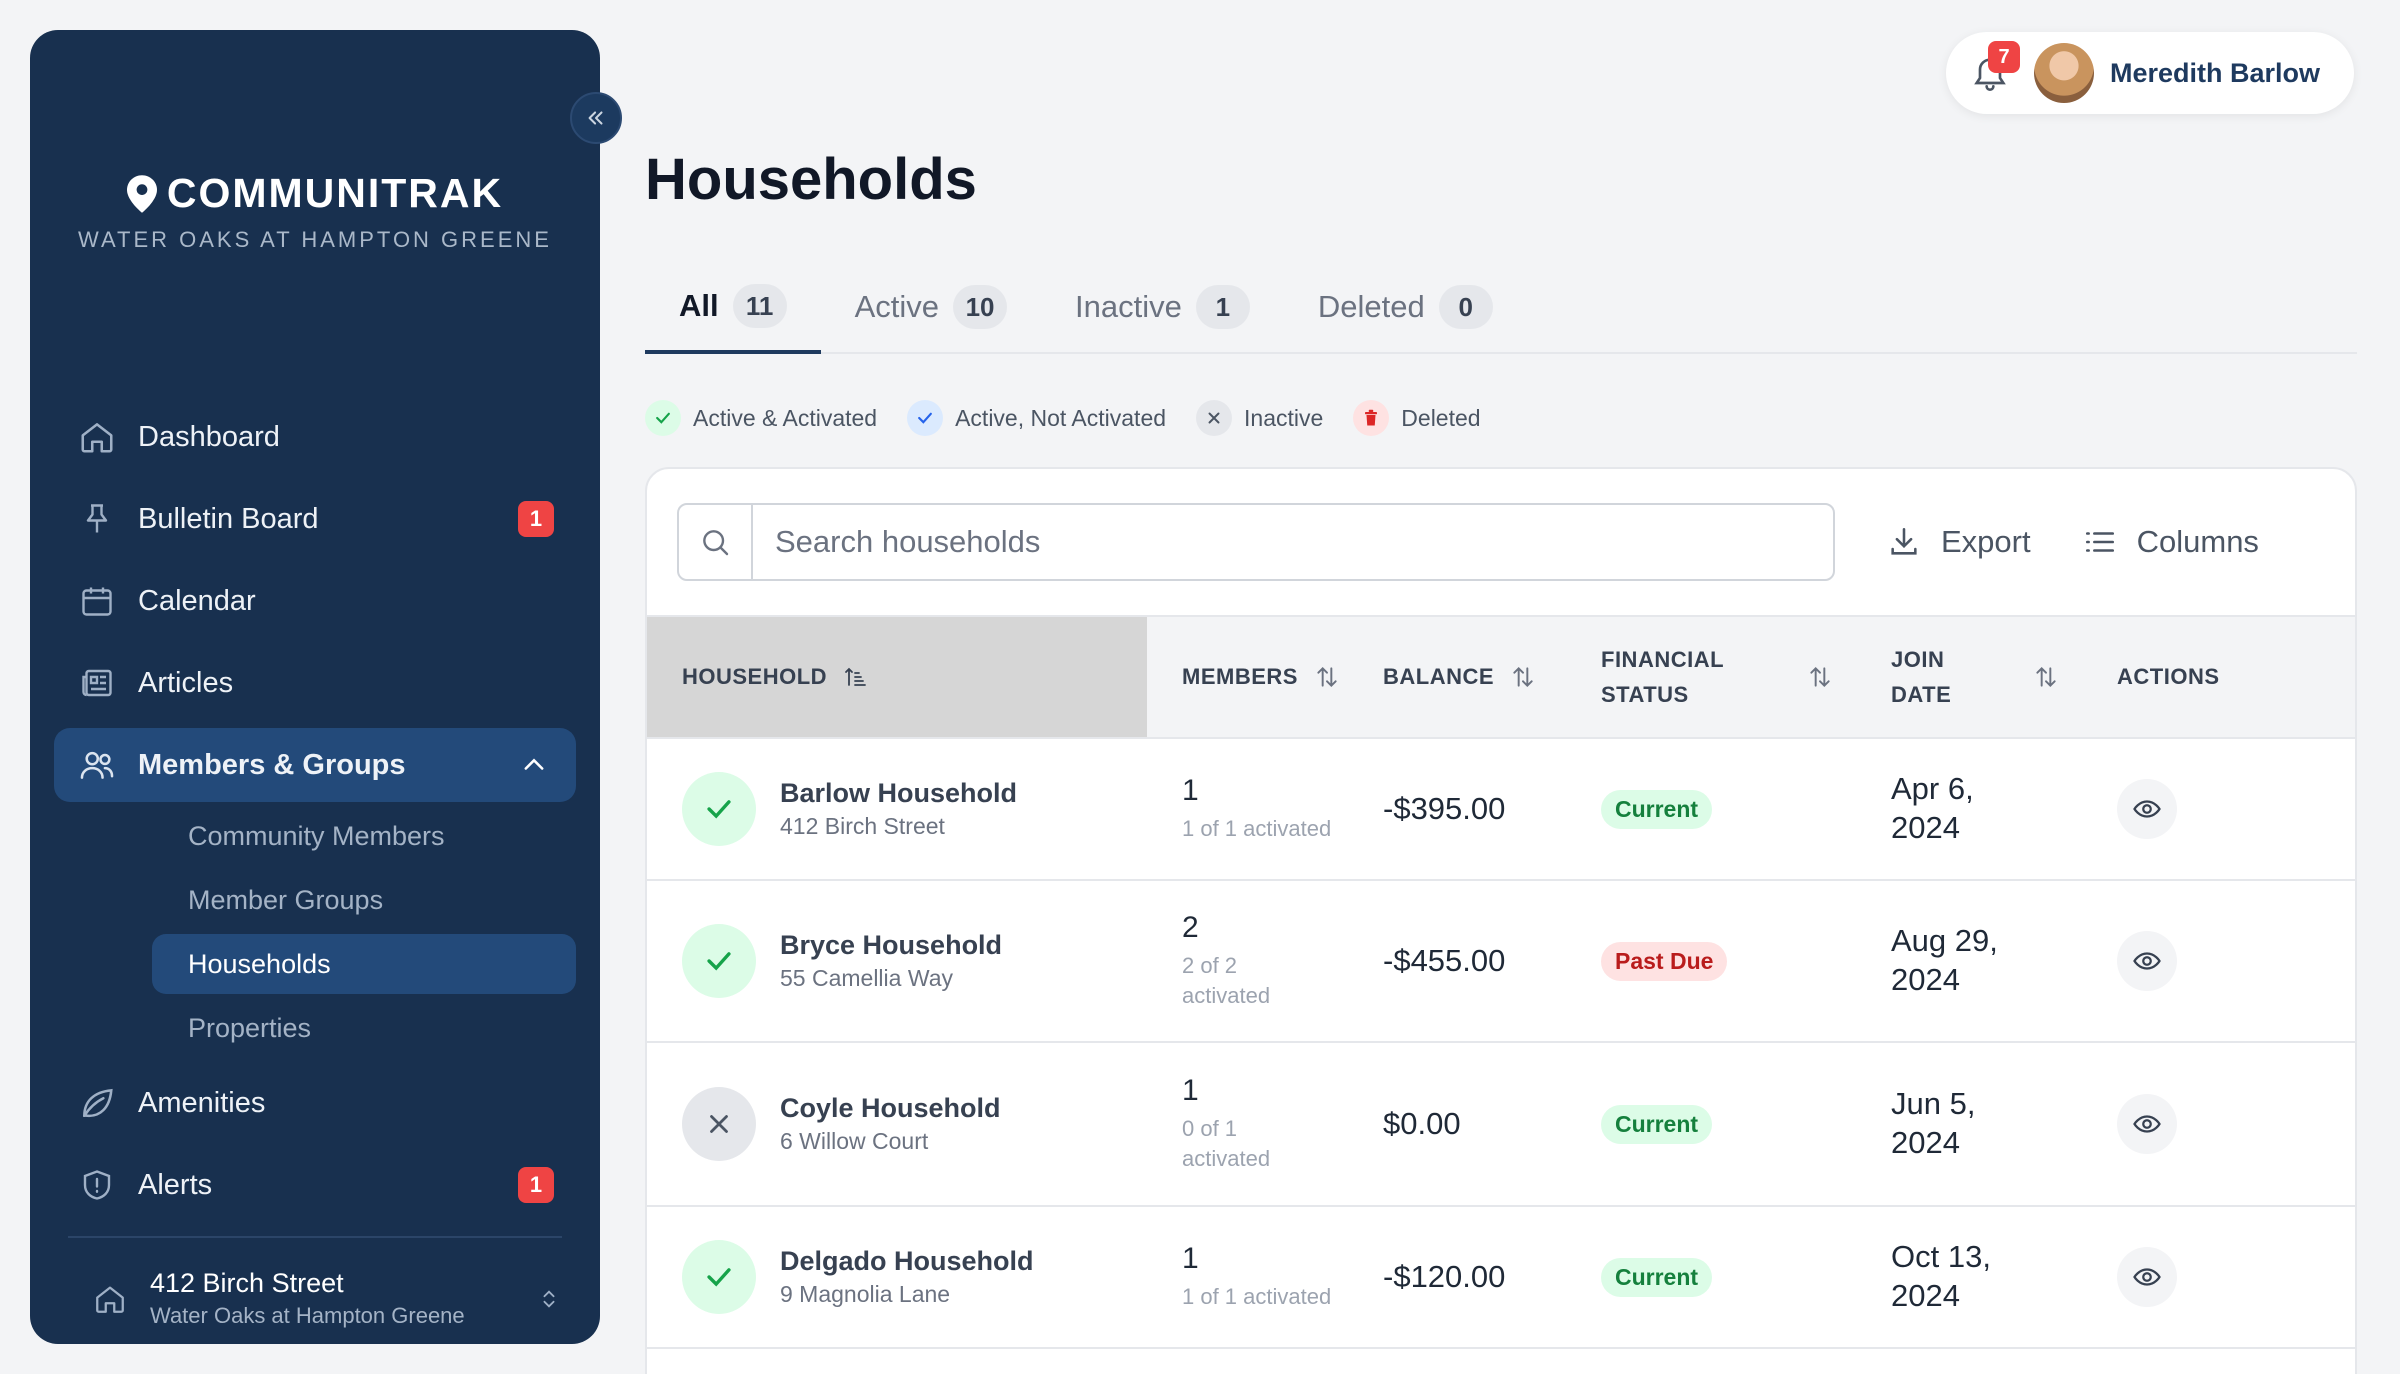 The width and height of the screenshot is (2400, 1374). I want to click on x-icon, so click(719, 1124).